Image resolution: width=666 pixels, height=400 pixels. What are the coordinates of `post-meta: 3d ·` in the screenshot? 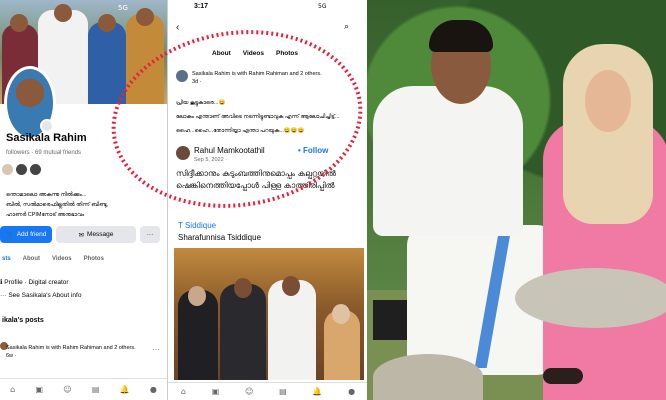 It's located at (197, 82).